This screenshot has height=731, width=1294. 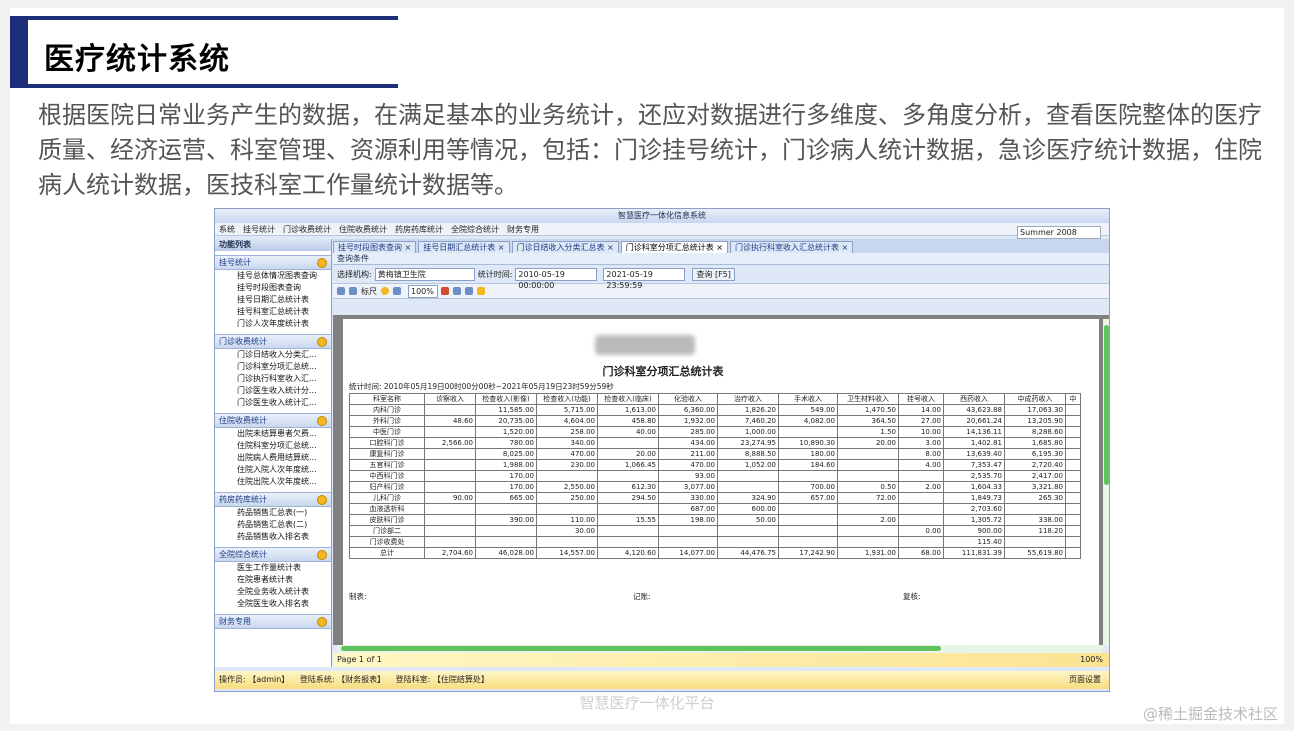 What do you see at coordinates (495, 274) in the screenshot?
I see `time-label: 统计时间:` at bounding box center [495, 274].